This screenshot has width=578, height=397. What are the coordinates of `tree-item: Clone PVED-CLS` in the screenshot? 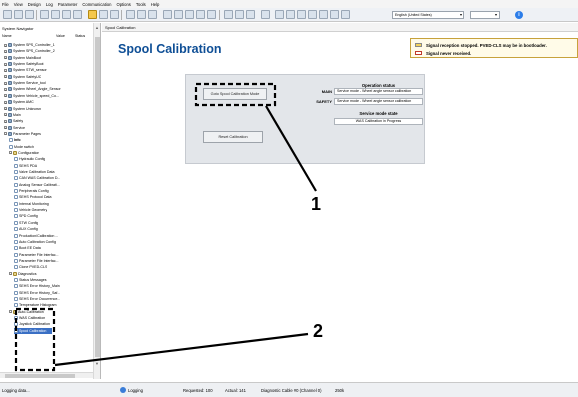 It's located at (30, 267).